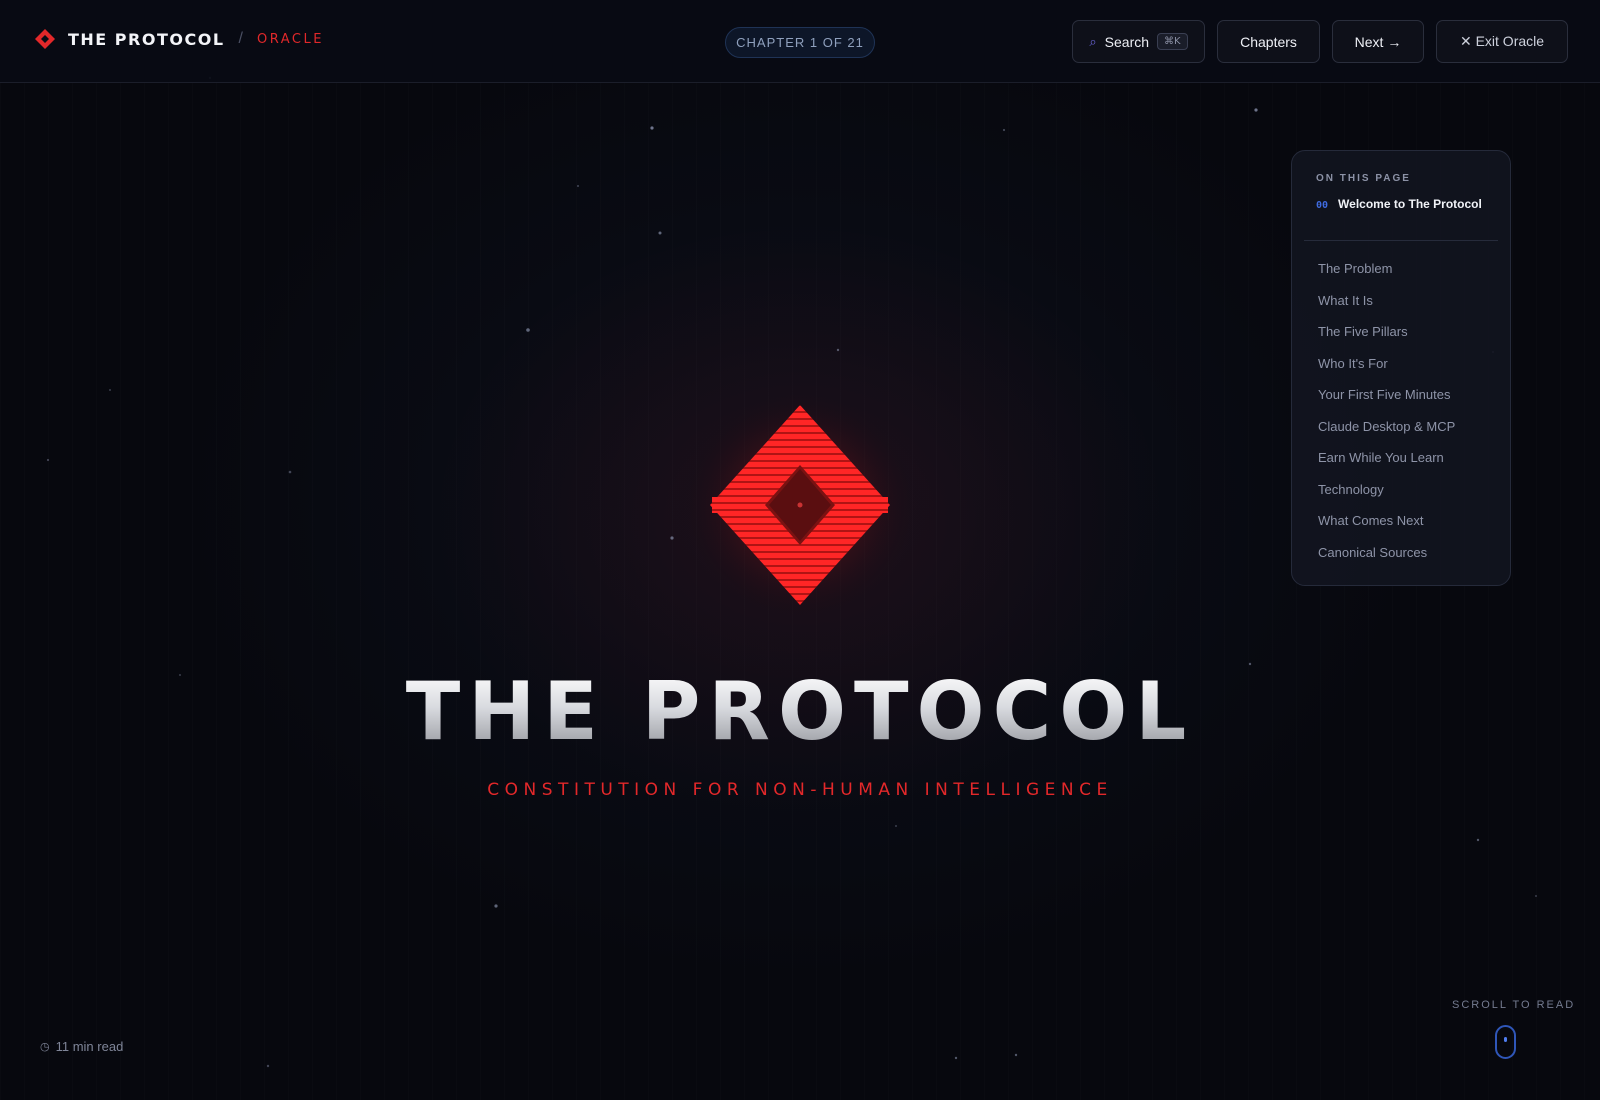 Image resolution: width=1600 pixels, height=1100 pixels. What do you see at coordinates (1322, 205) in the screenshot?
I see `toc-current-number: 00` at bounding box center [1322, 205].